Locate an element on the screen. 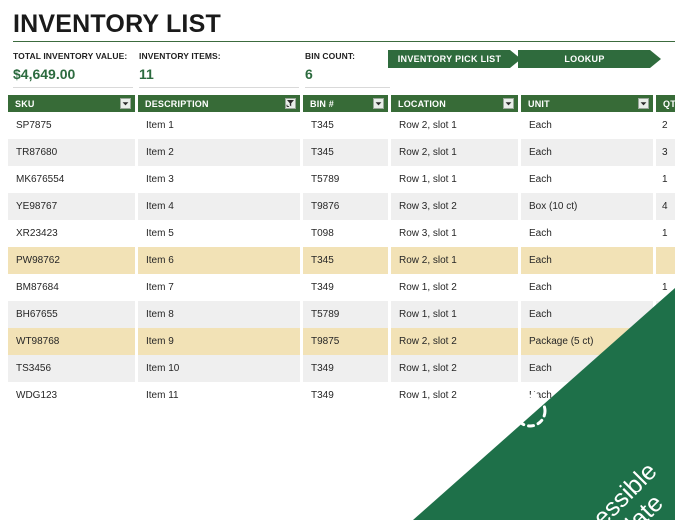 Image resolution: width=675 pixels, height=520 pixels. filter-applied-icon is located at coordinates (290, 103).